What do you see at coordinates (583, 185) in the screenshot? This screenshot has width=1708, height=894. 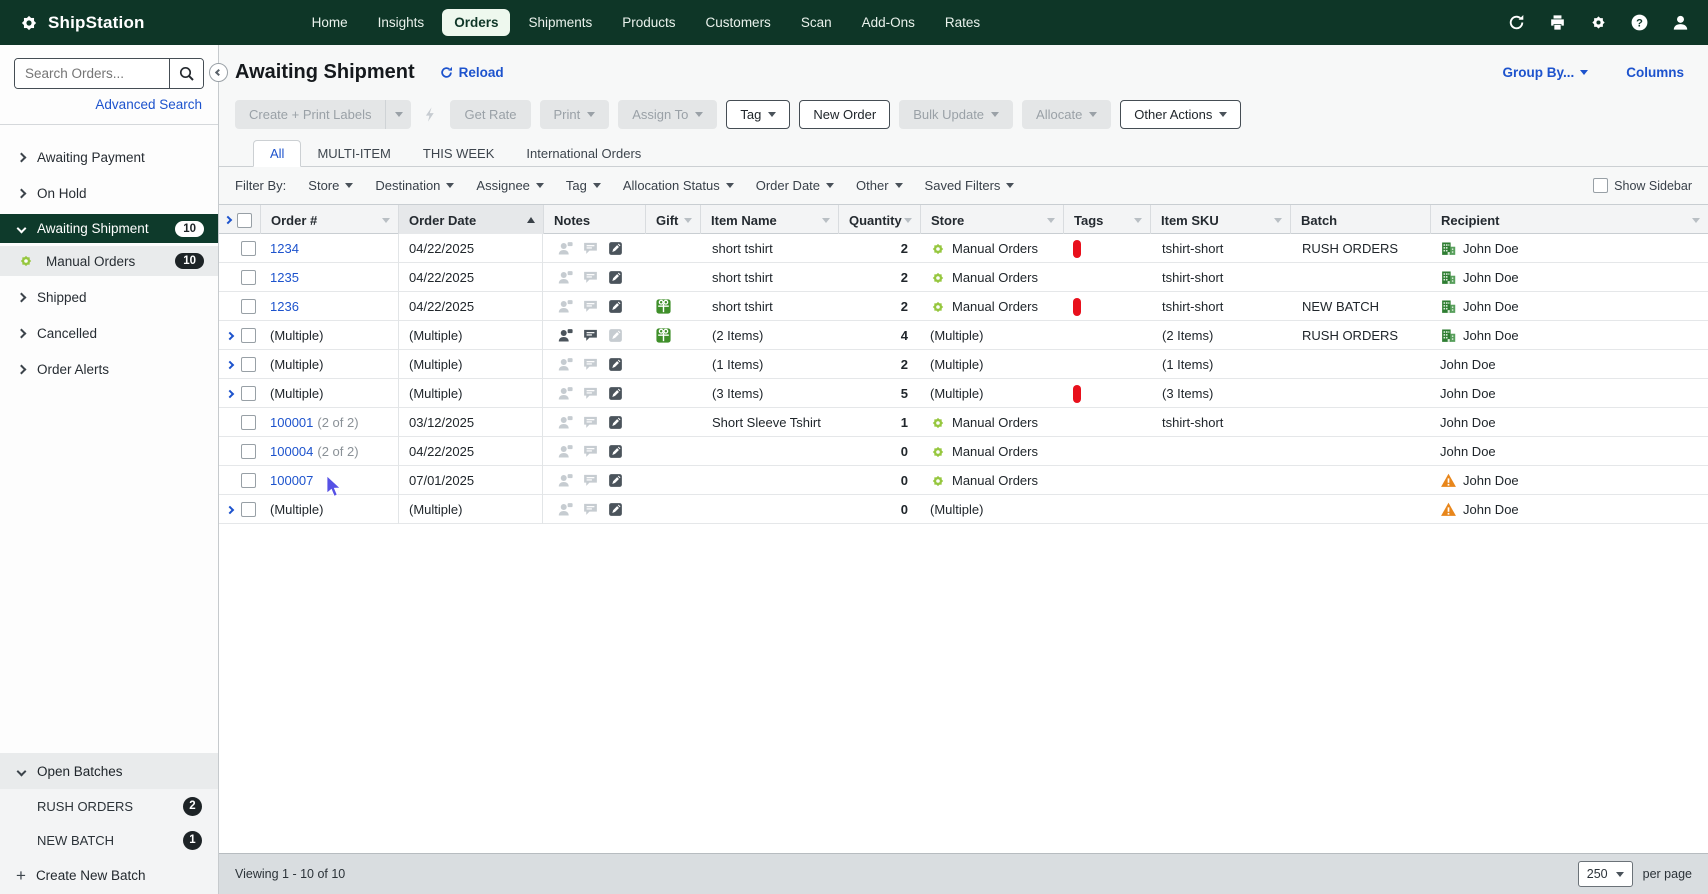 I see `filter-tag: Tag` at bounding box center [583, 185].